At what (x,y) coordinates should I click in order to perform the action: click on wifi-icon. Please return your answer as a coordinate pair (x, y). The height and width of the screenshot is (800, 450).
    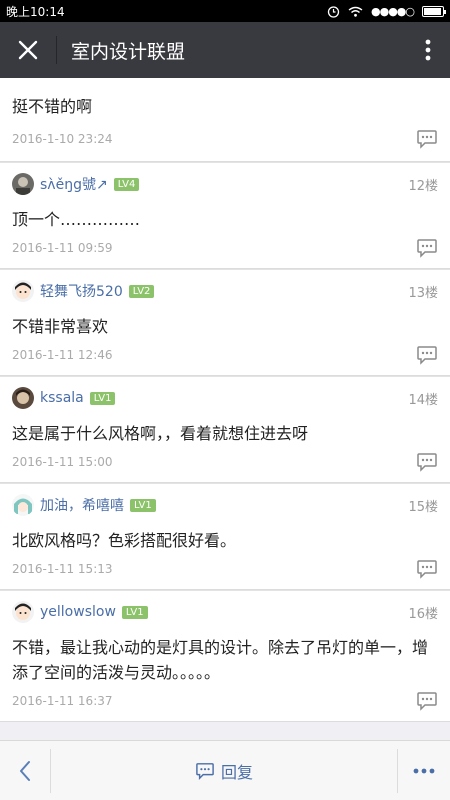
    Looking at the image, I should click on (355, 11).